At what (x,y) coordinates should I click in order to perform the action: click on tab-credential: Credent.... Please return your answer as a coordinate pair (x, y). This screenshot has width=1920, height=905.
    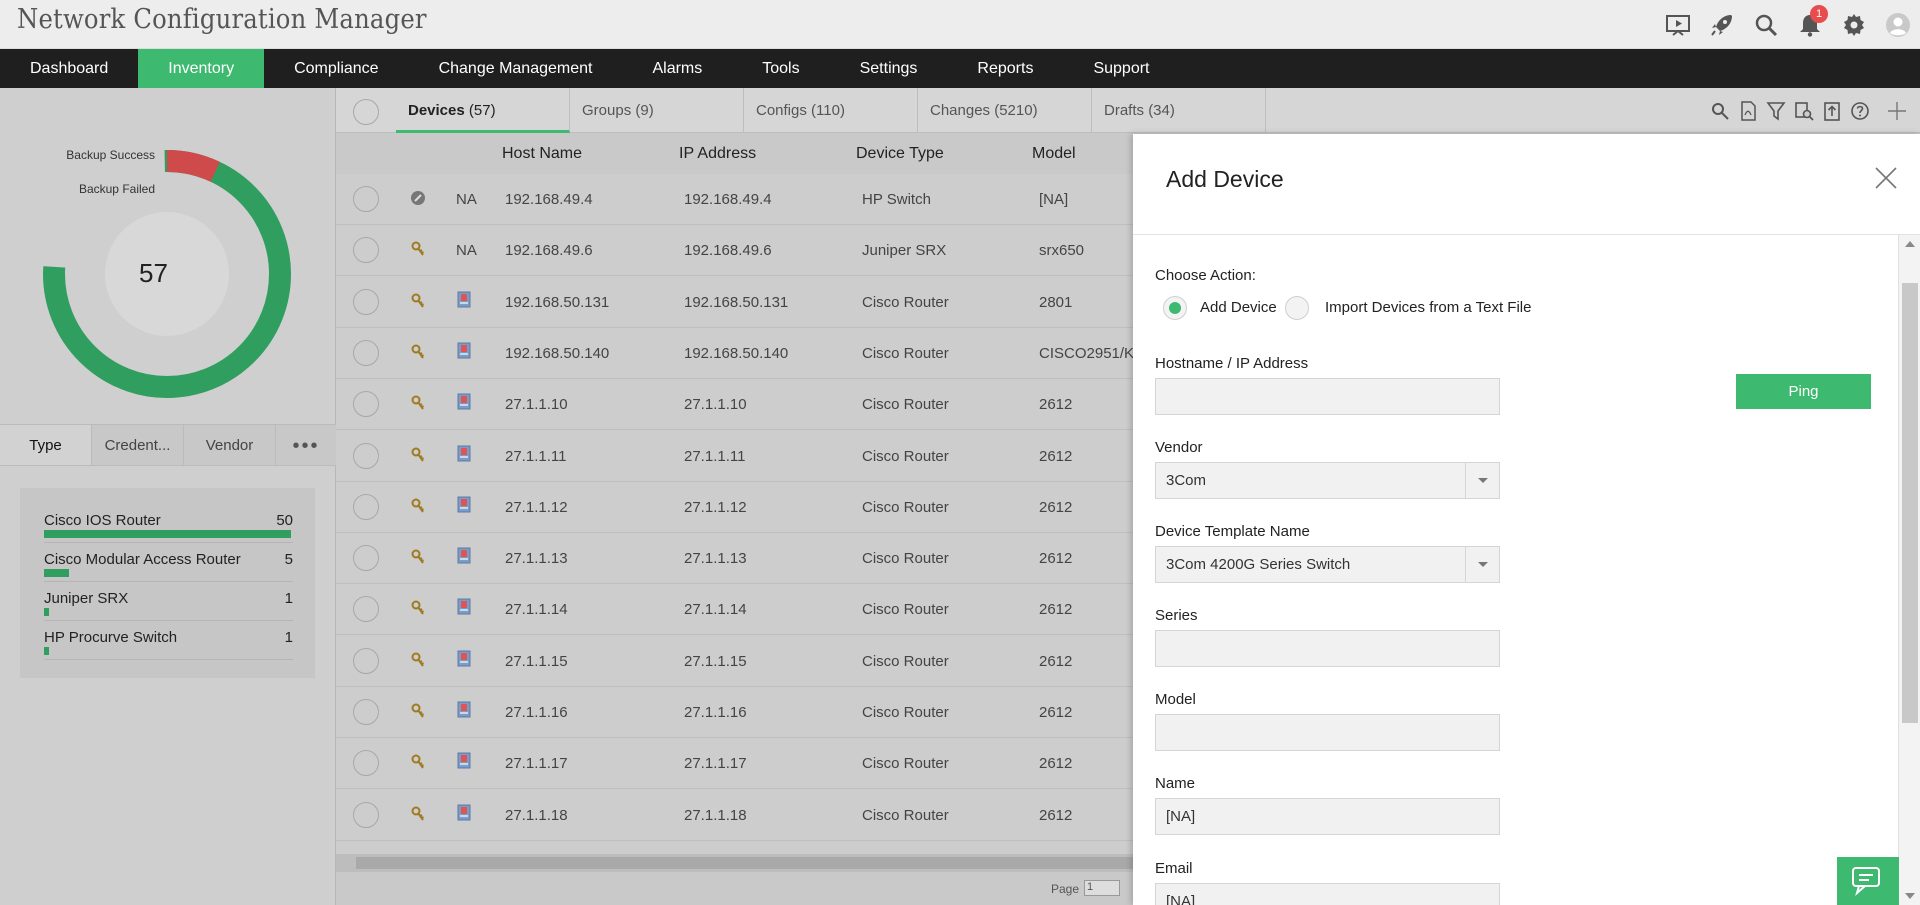
    Looking at the image, I should click on (138, 445).